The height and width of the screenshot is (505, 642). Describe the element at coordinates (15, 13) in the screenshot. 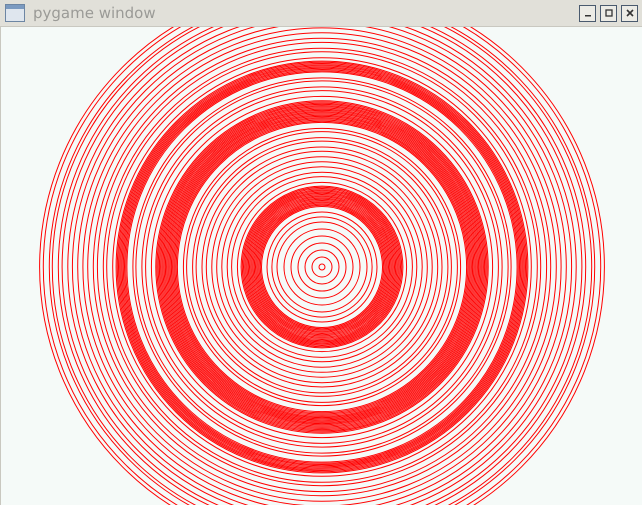

I see `window-icon` at that location.